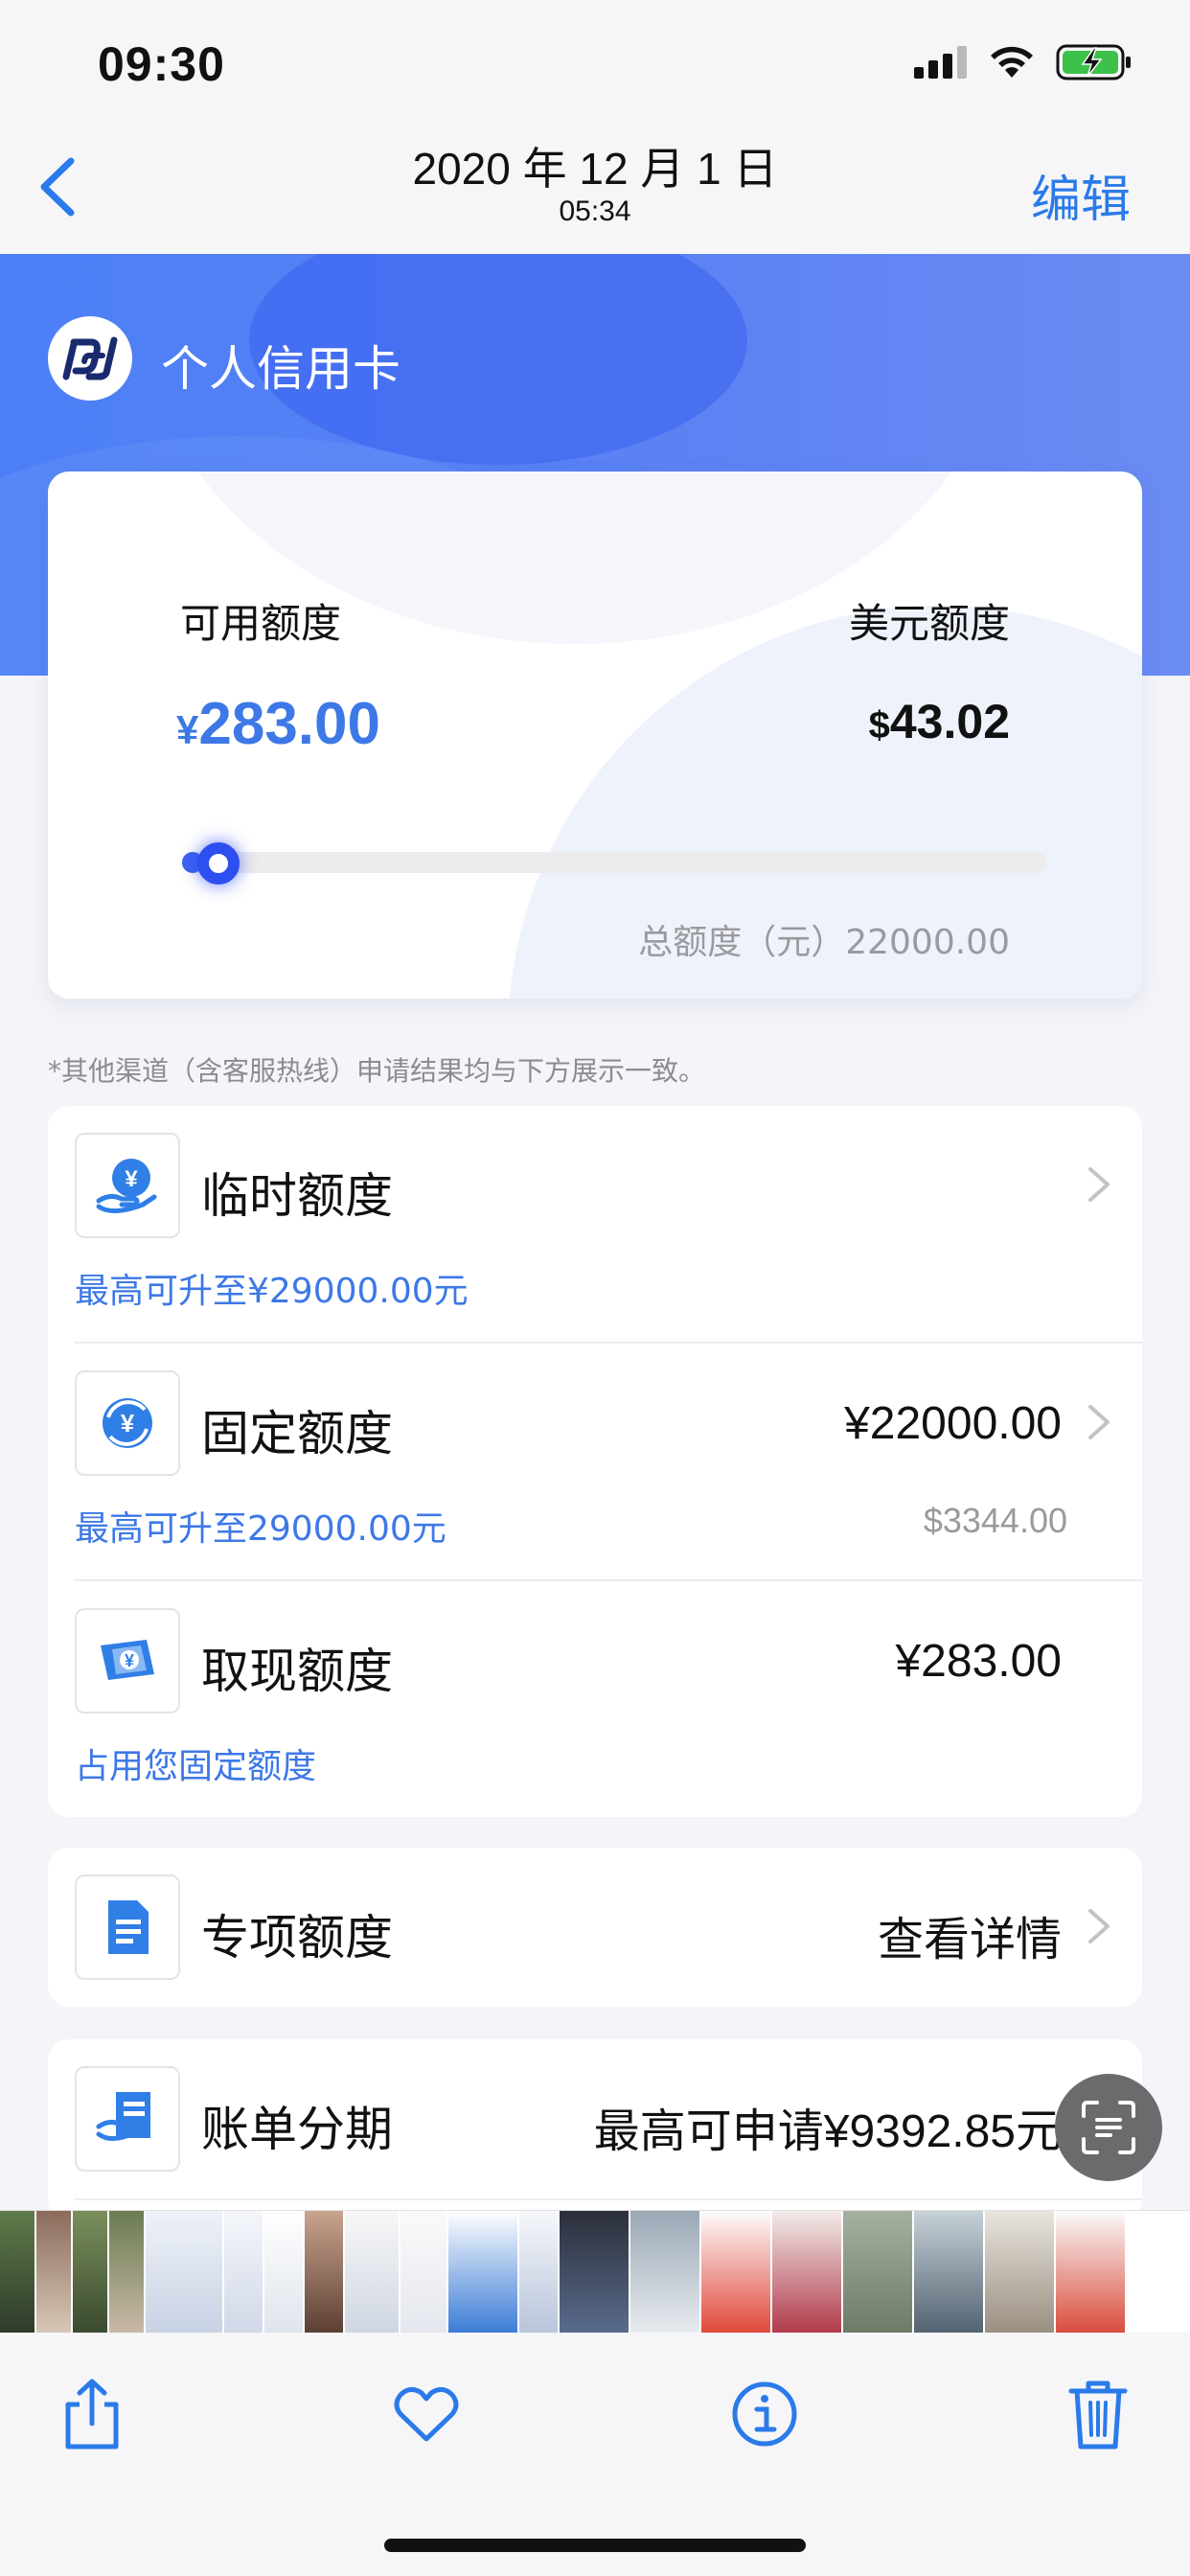  I want to click on view-details-link: 查看详情, so click(970, 1934).